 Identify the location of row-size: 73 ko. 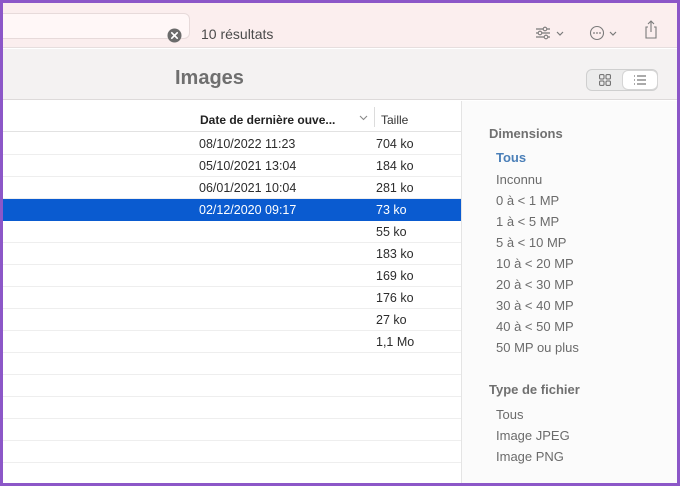
(391, 210).